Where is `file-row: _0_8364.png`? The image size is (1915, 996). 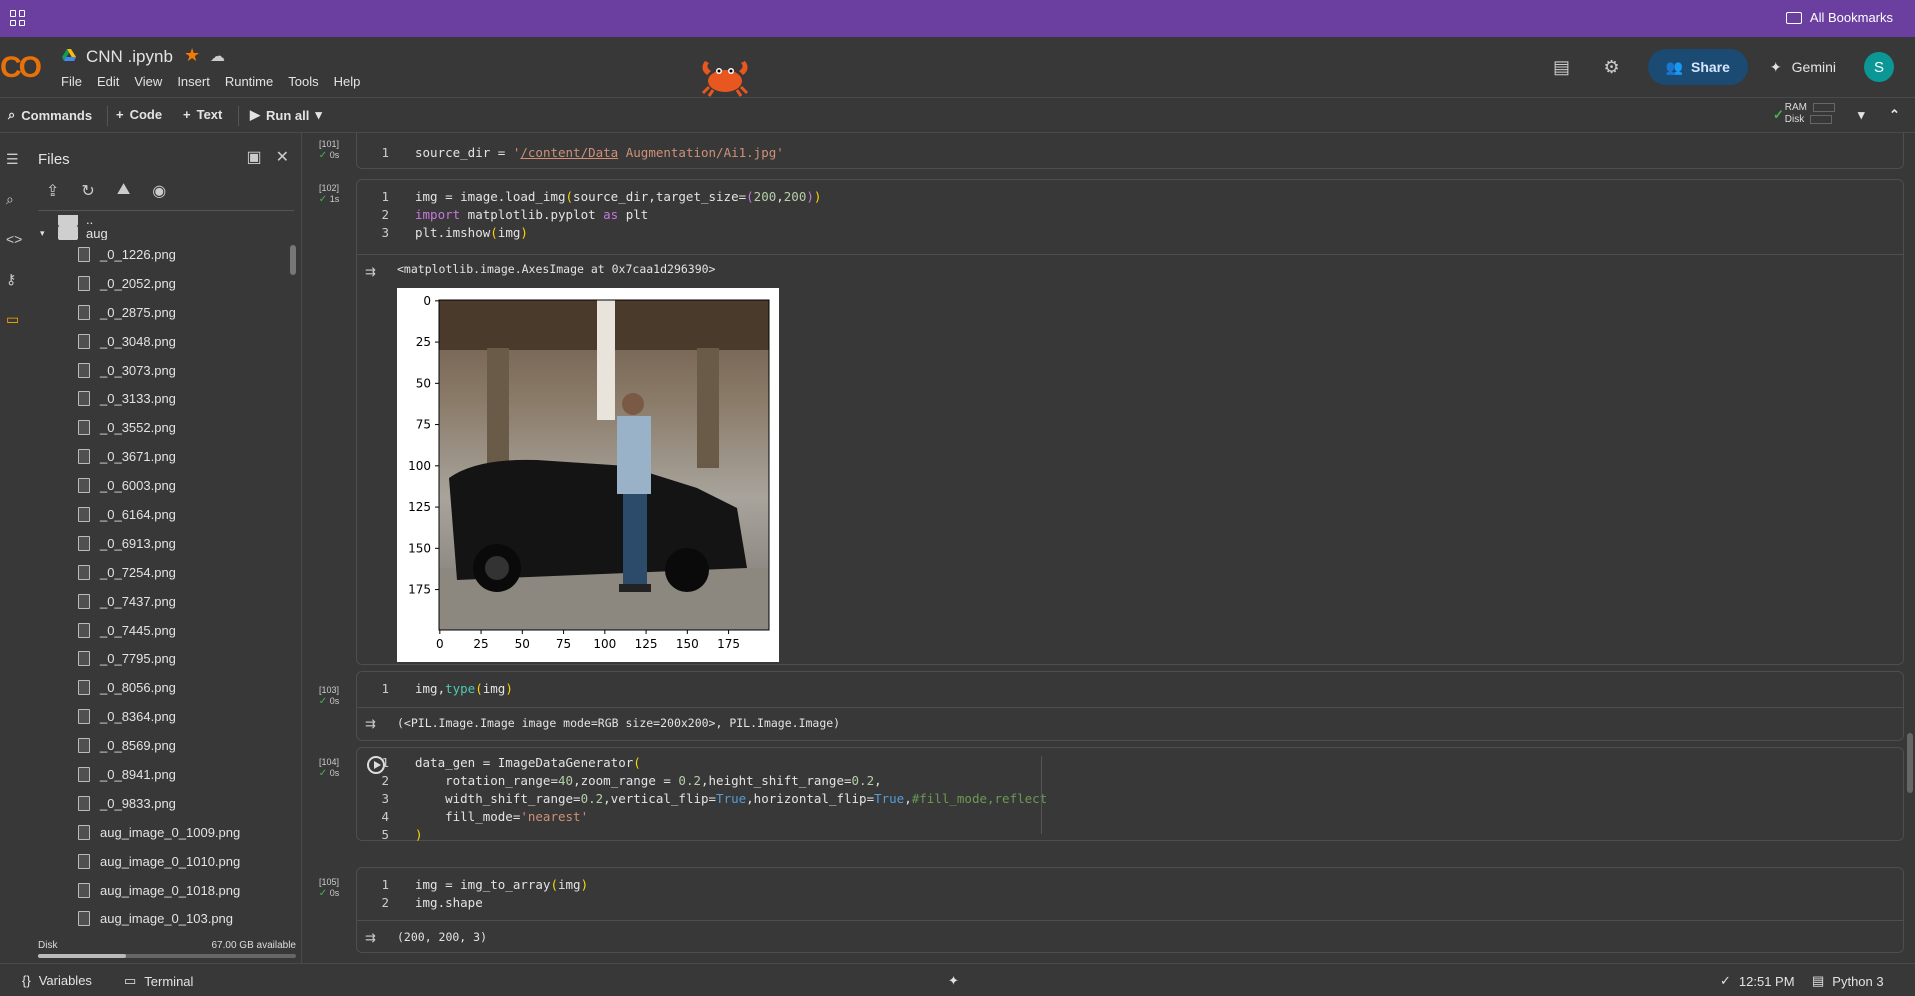 file-row: _0_8364.png is located at coordinates (159, 716).